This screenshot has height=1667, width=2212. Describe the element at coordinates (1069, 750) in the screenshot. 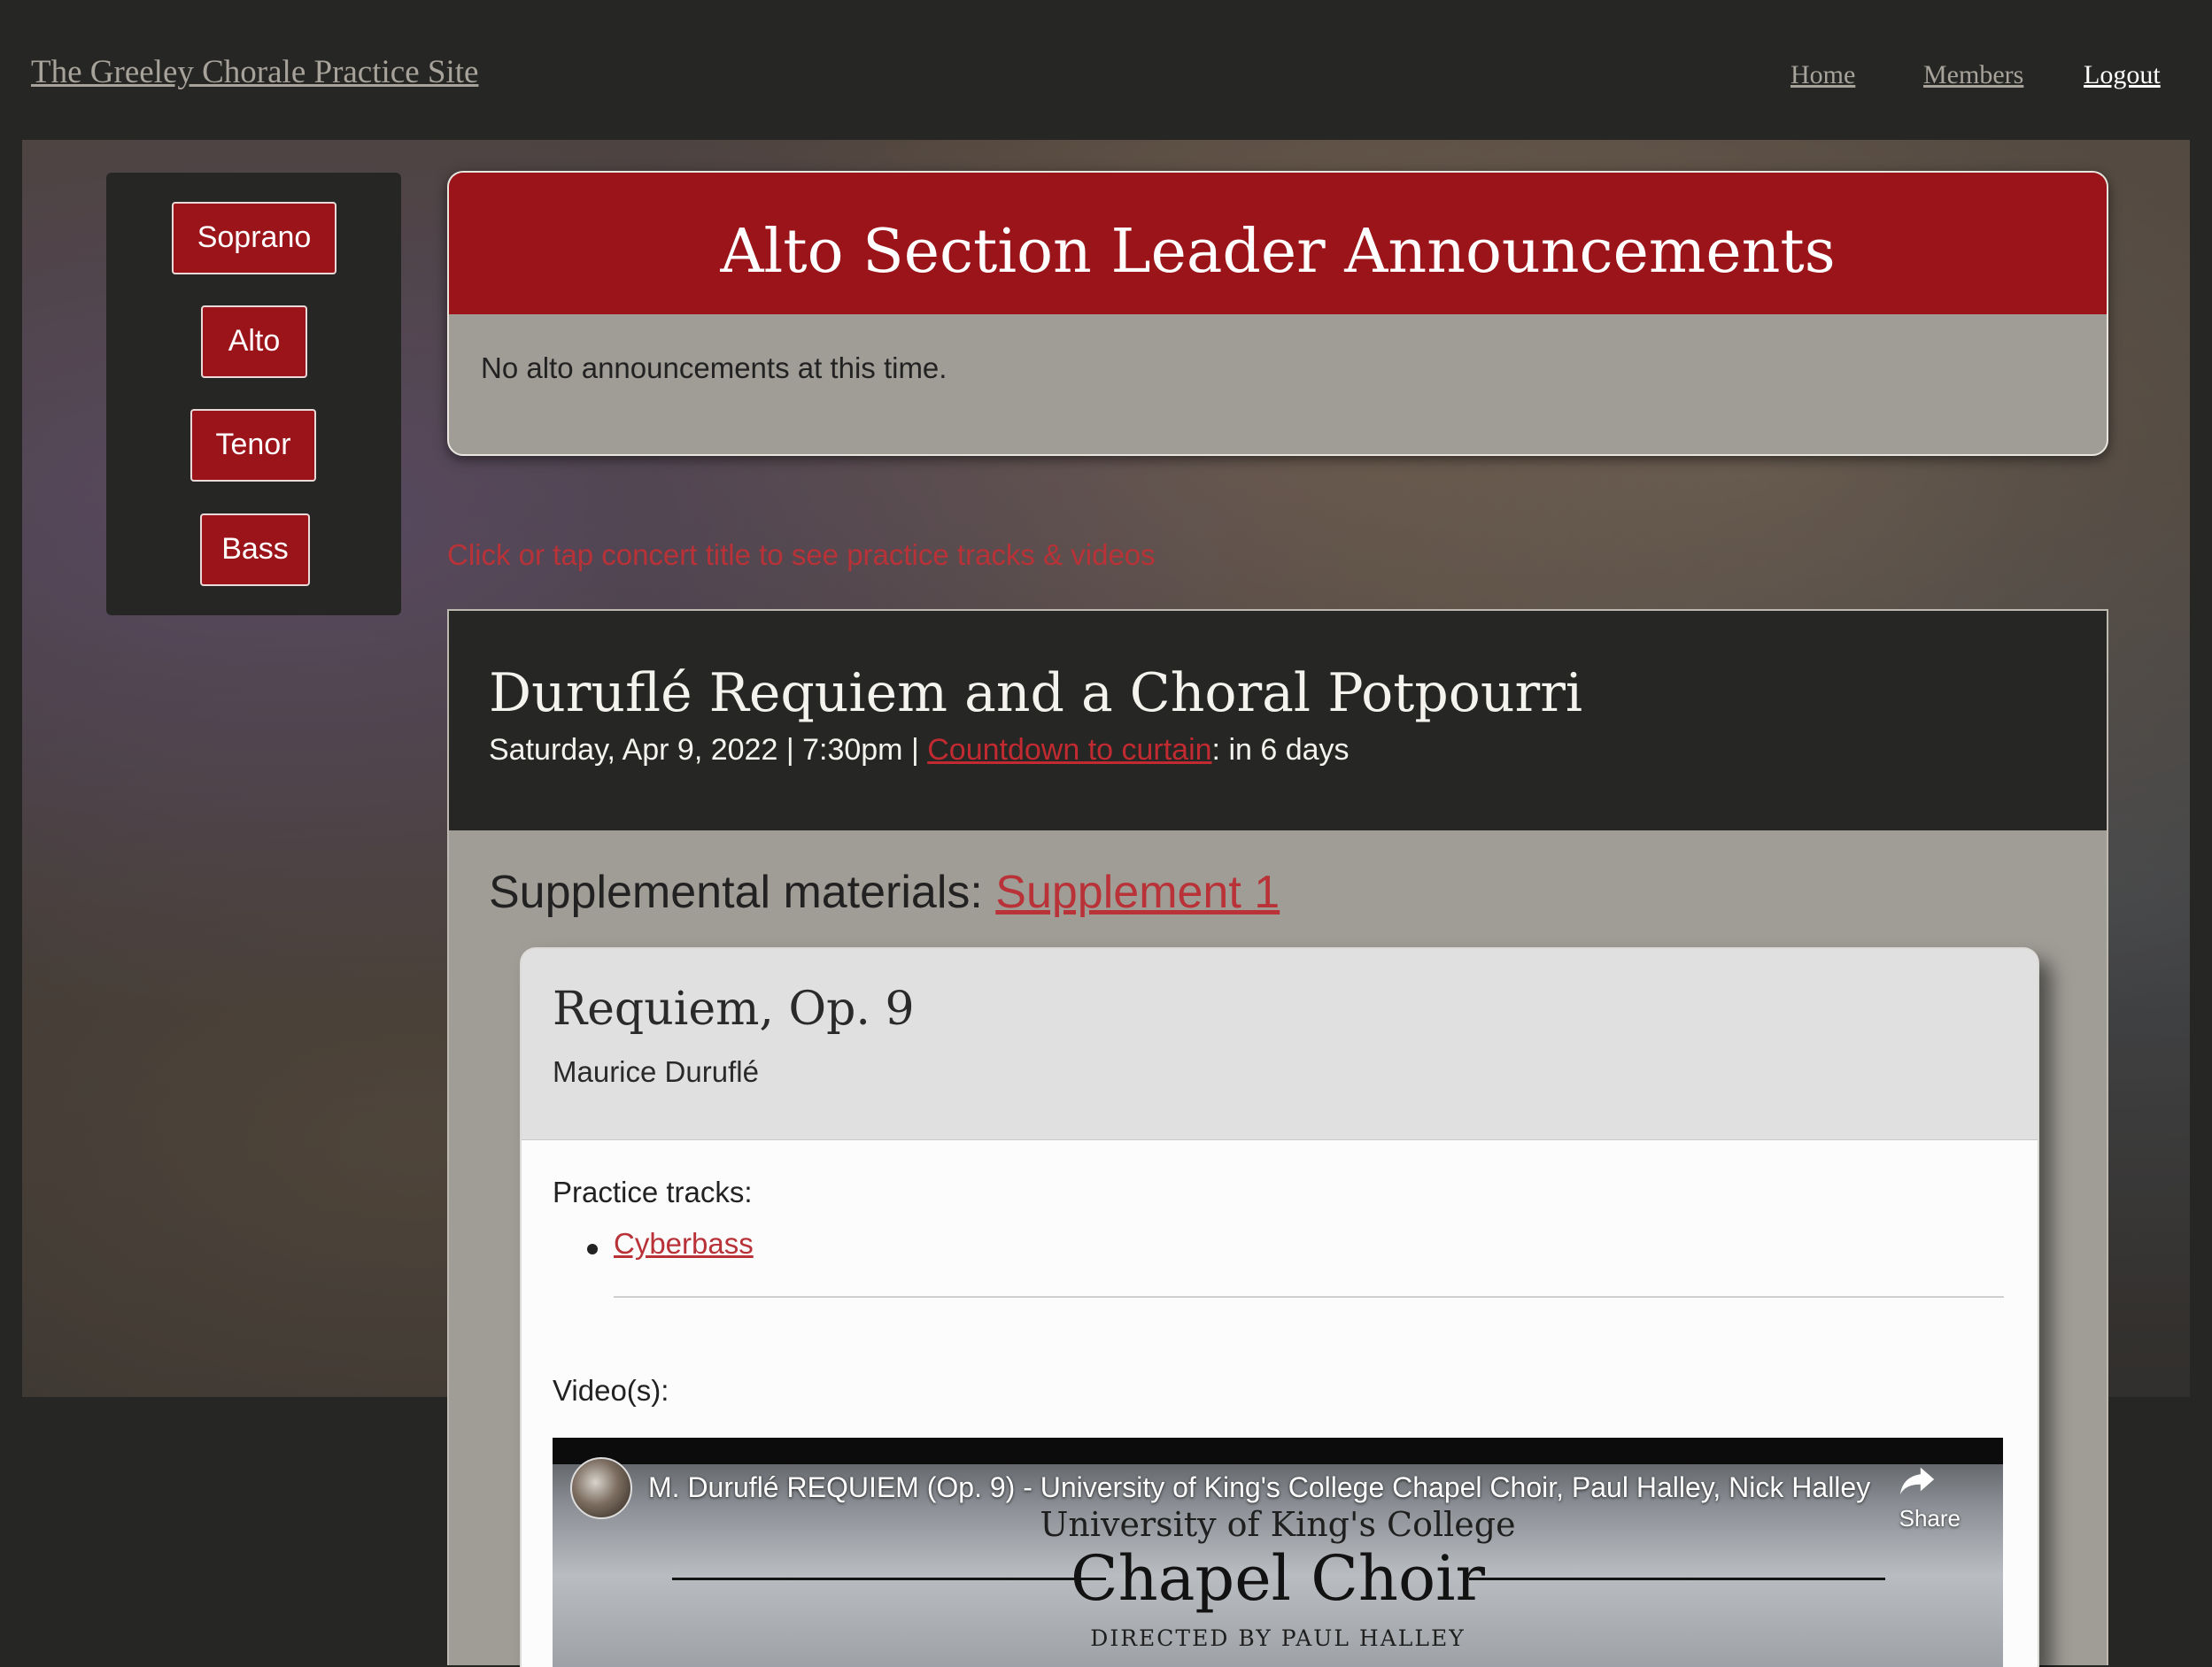

I see `countdown-link: Countdown to curtain` at that location.